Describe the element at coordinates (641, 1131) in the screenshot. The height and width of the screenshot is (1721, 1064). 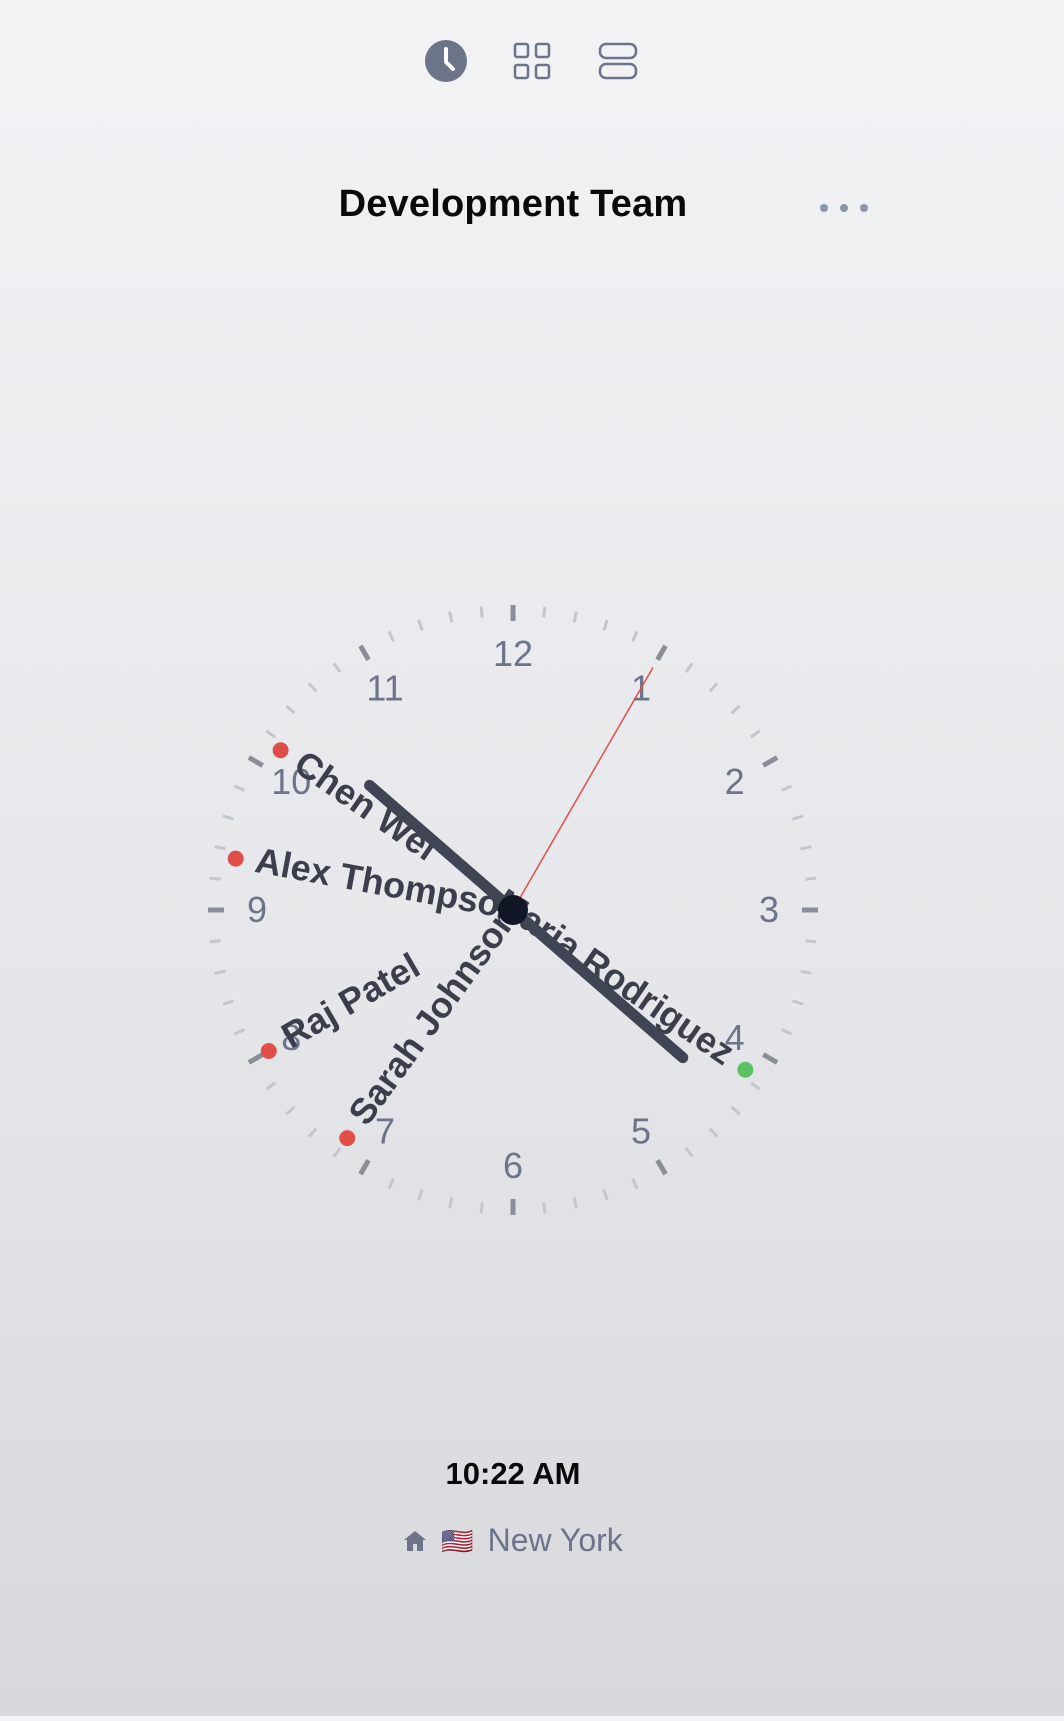
I see `clock-numeral-5: 5` at that location.